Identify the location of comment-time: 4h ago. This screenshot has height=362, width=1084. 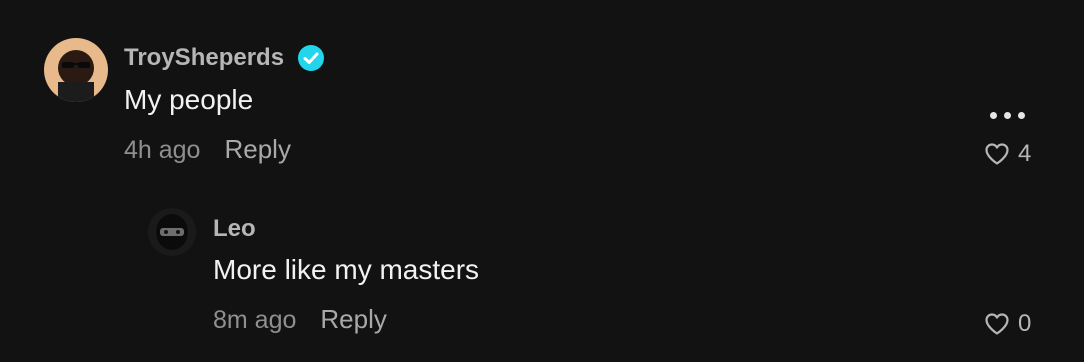
(162, 150).